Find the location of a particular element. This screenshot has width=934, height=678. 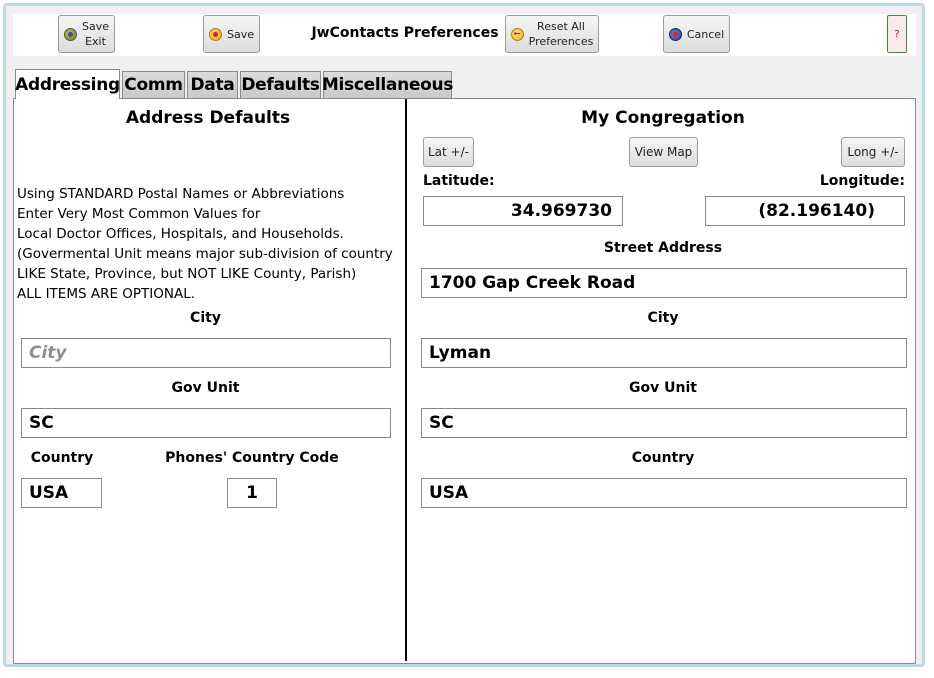

longitude-label: Longitude: is located at coordinates (862, 181).